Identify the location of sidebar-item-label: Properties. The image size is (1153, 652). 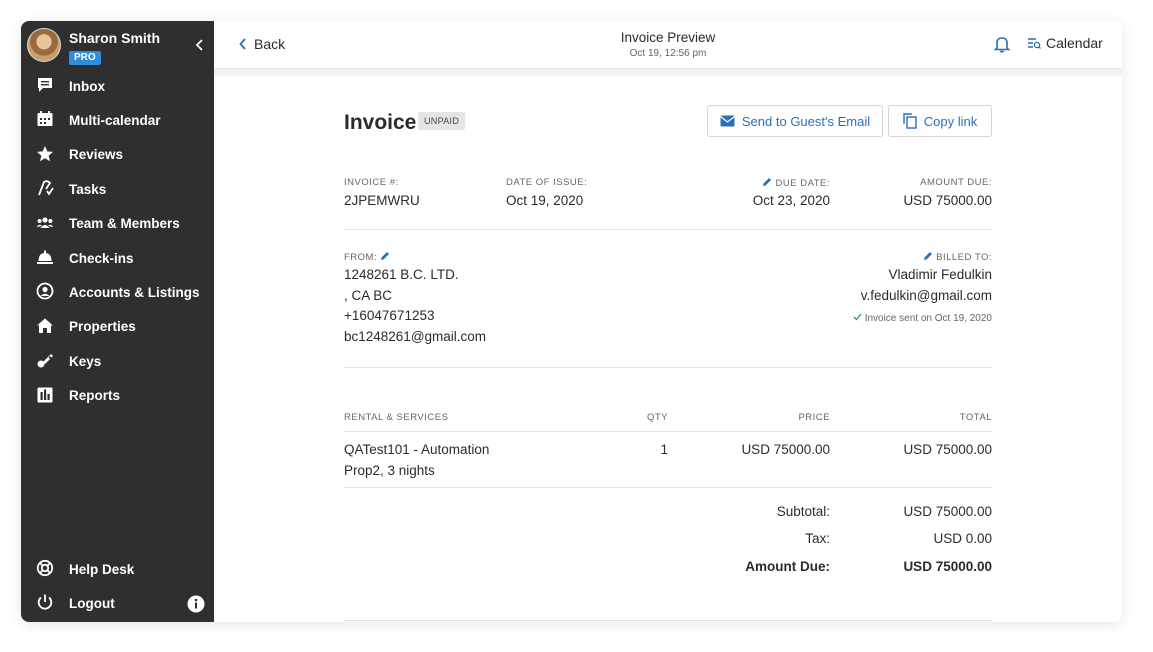
(102, 327).